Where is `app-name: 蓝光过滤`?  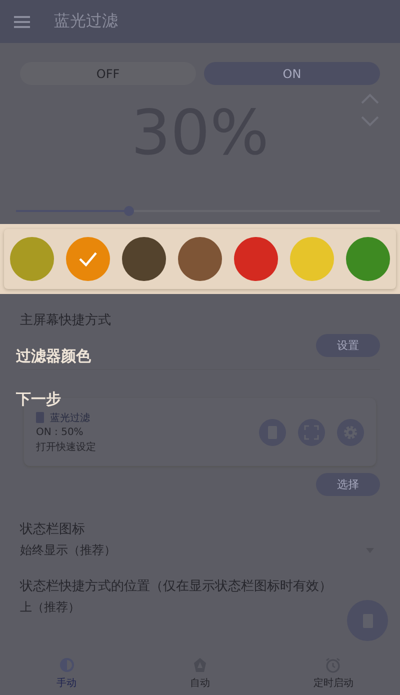
app-name: 蓝光过滤 is located at coordinates (70, 418).